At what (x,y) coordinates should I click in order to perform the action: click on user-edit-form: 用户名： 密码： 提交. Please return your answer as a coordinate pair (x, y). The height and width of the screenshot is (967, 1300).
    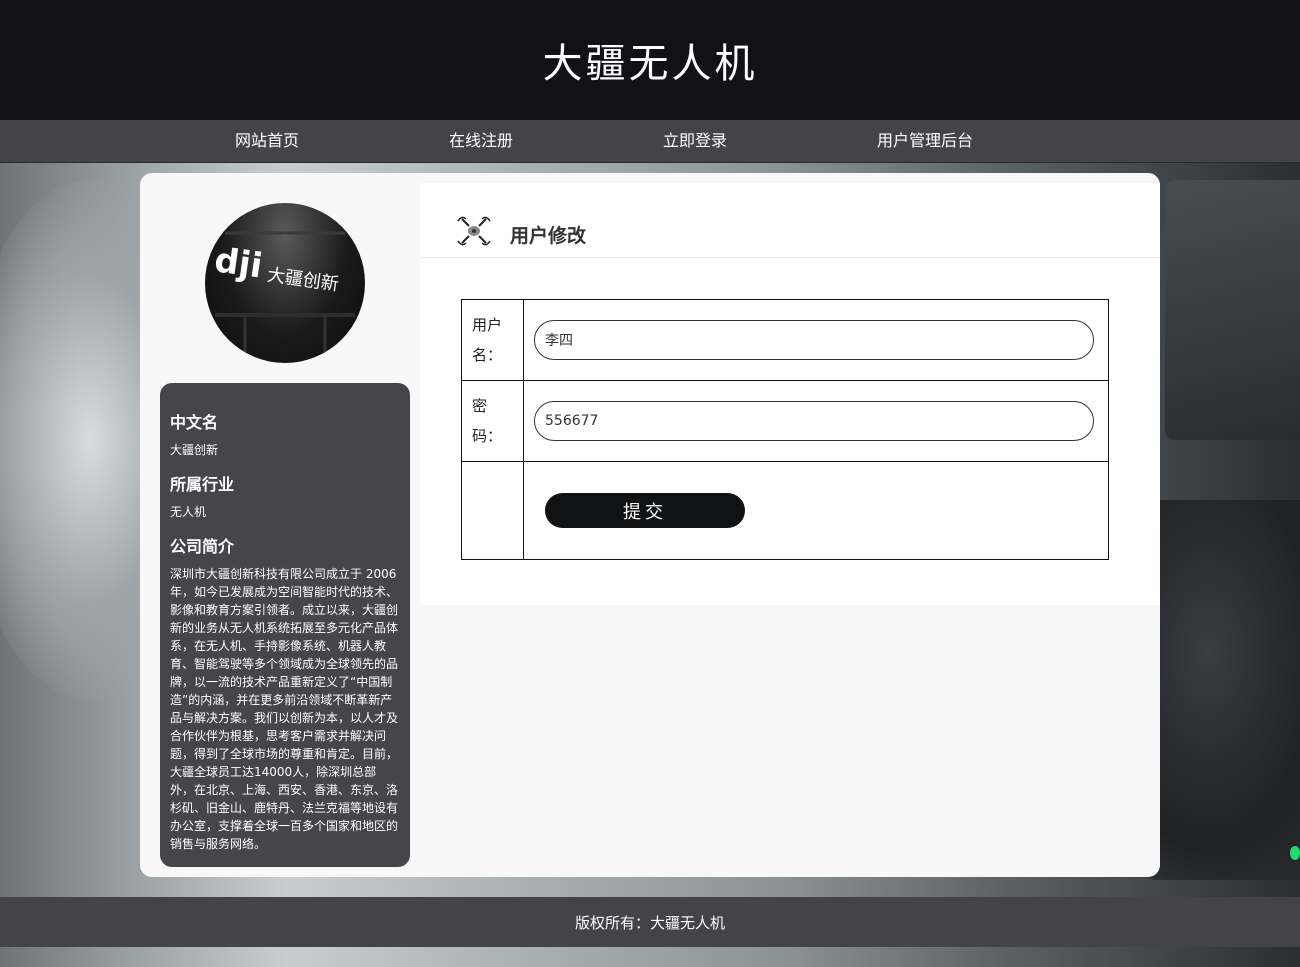
    Looking at the image, I should click on (785, 429).